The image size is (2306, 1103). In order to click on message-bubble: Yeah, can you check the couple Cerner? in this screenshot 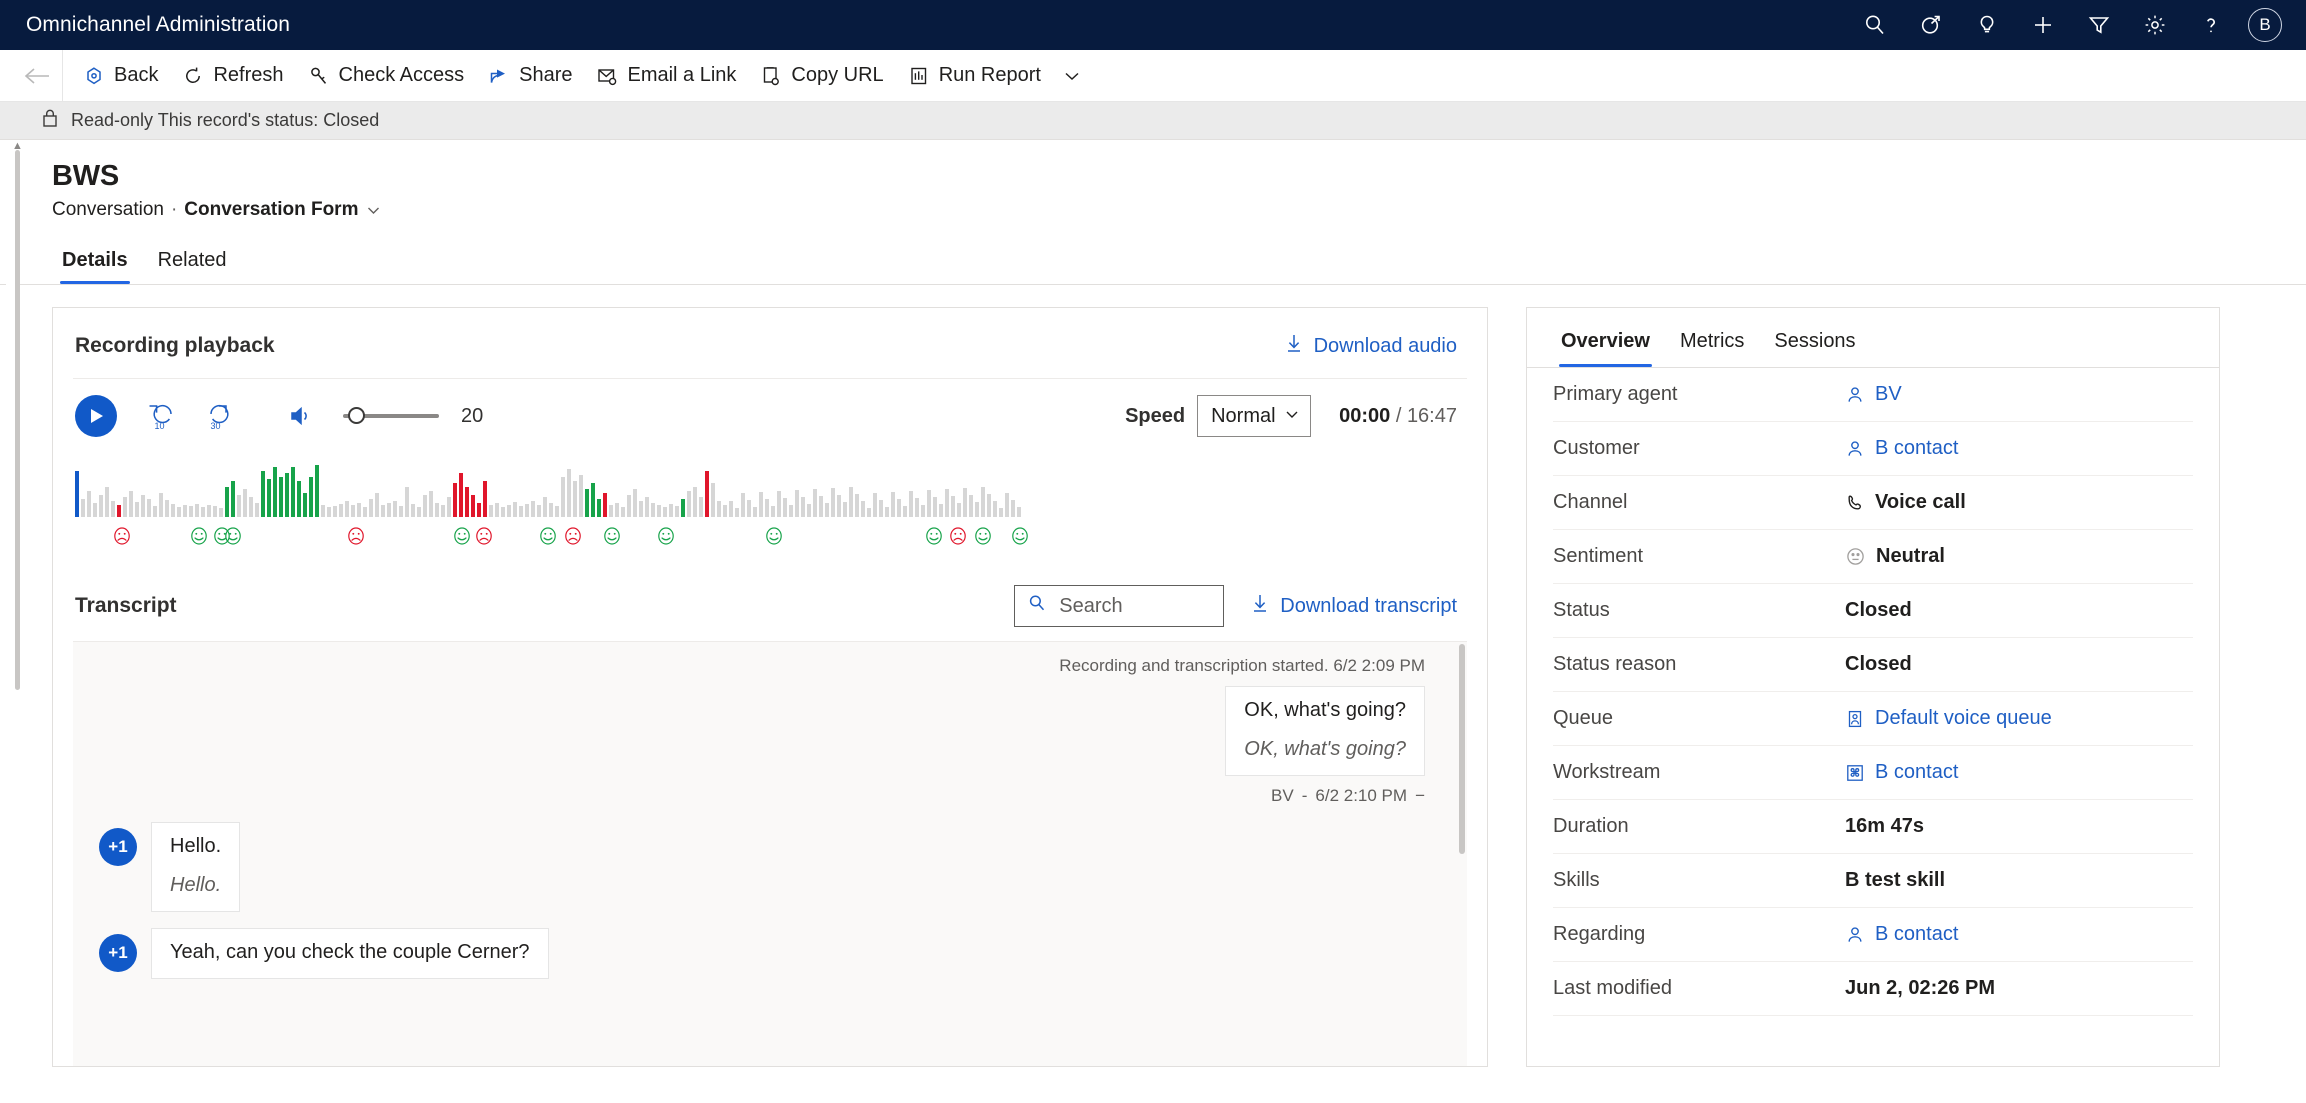, I will do `click(350, 953)`.